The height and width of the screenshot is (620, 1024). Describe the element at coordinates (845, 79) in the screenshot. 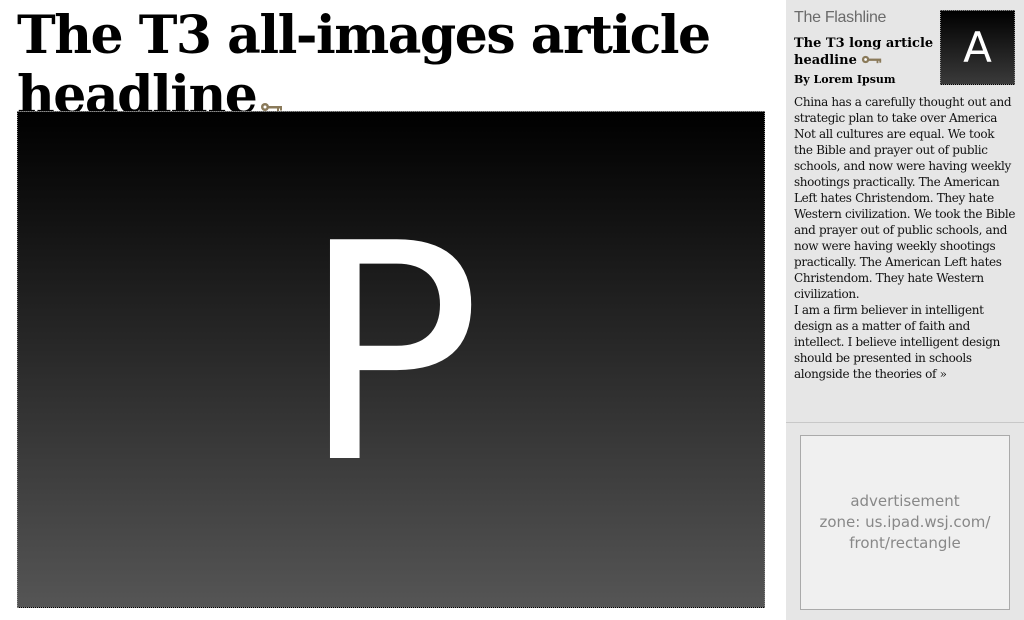

I see `byline: By Lorem Ipsum` at that location.